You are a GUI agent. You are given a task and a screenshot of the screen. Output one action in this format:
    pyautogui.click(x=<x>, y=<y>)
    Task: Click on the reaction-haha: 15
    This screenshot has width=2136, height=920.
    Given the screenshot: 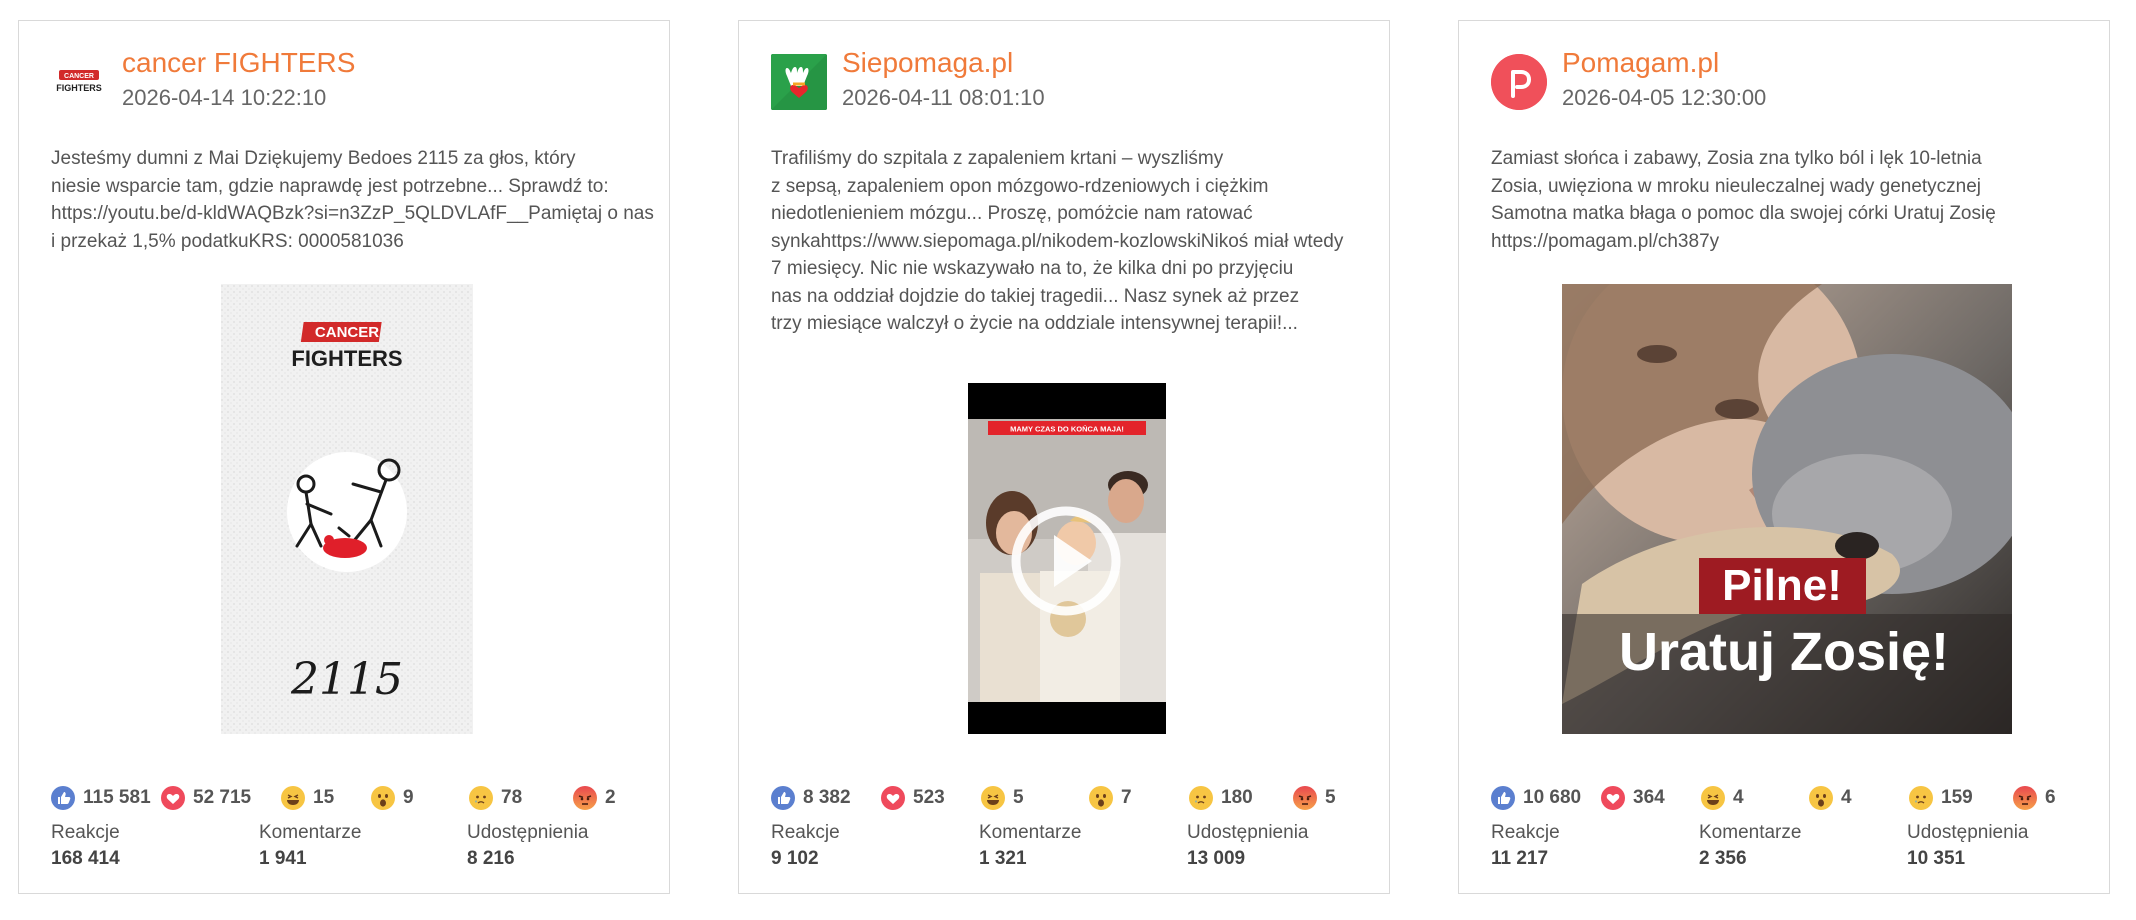 What is the action you would take?
    pyautogui.click(x=307, y=798)
    